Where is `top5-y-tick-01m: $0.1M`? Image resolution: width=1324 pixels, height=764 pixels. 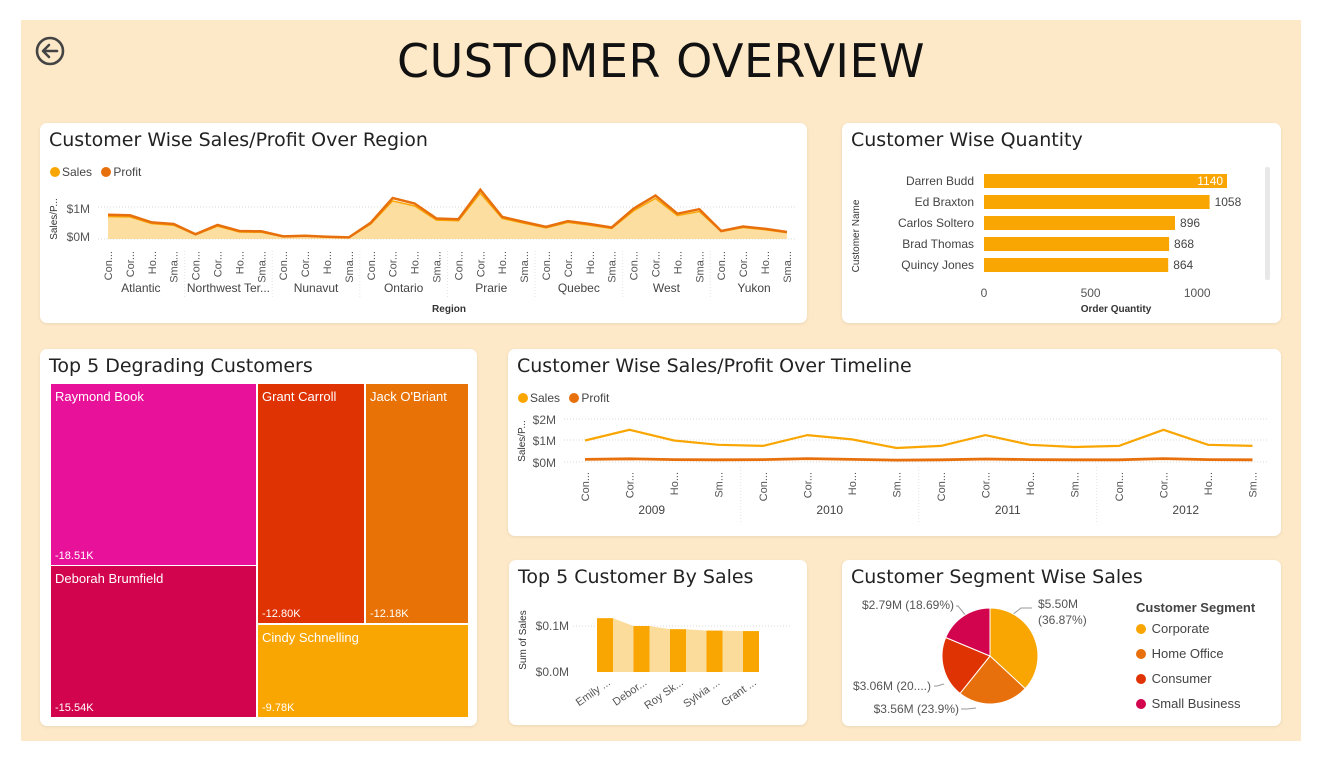
top5-y-tick-01m: $0.1M is located at coordinates (552, 626).